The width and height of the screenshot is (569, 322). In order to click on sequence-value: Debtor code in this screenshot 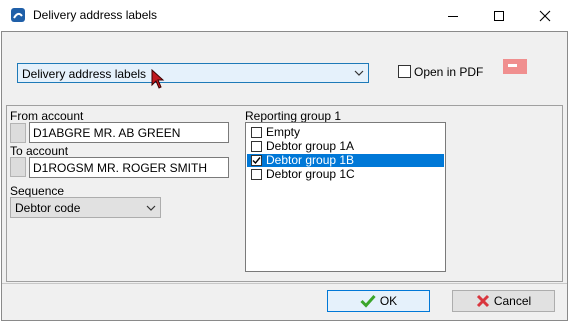, I will do `click(48, 208)`.